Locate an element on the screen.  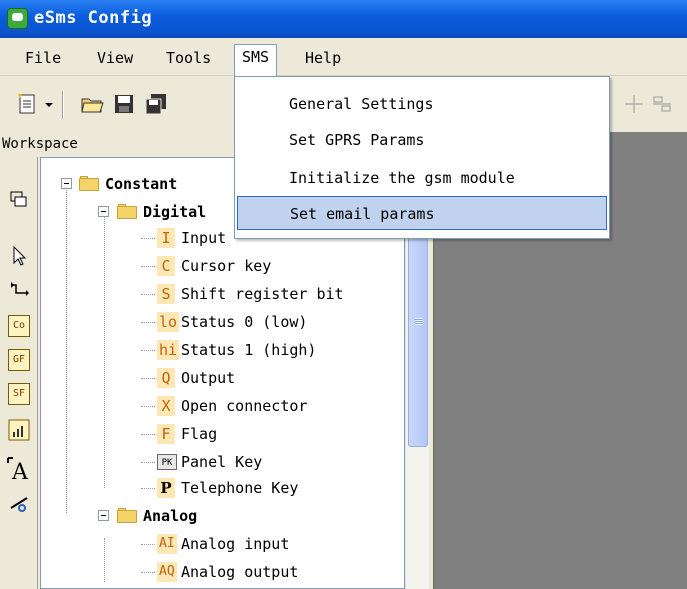
tree-label: Status 0 (low) is located at coordinates (244, 322).